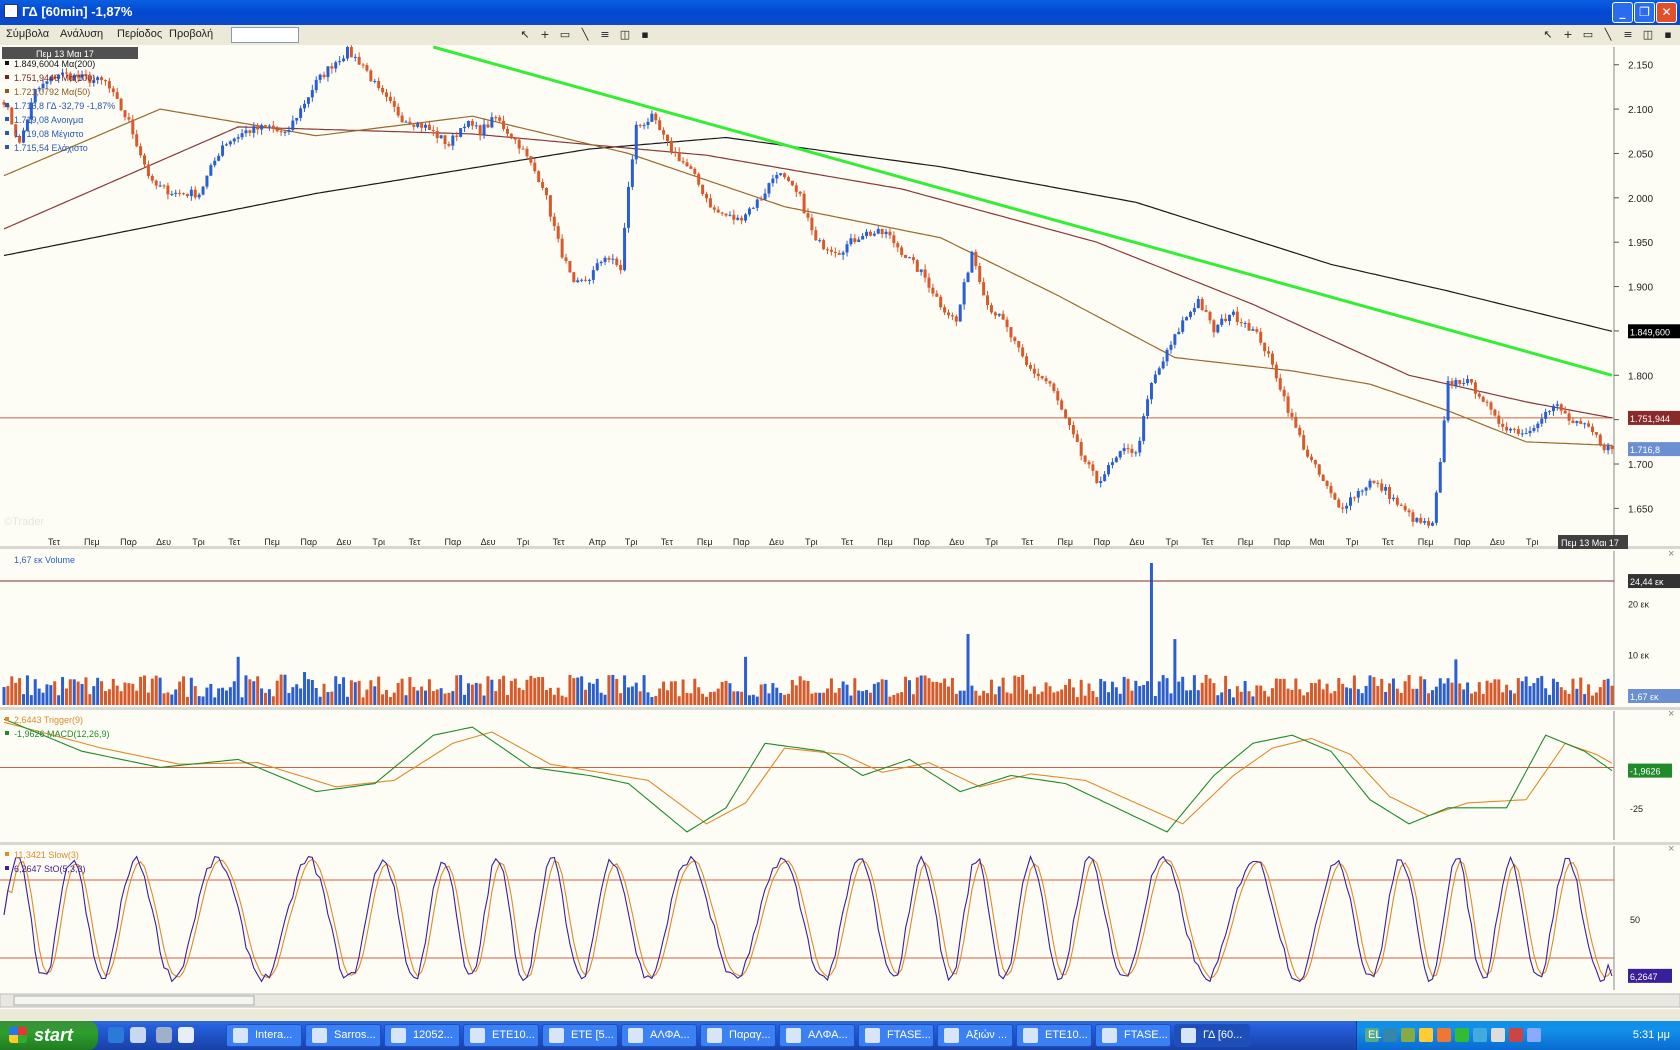 The height and width of the screenshot is (1050, 1680). What do you see at coordinates (1622, 12) in the screenshot?
I see `minimize-button: _` at bounding box center [1622, 12].